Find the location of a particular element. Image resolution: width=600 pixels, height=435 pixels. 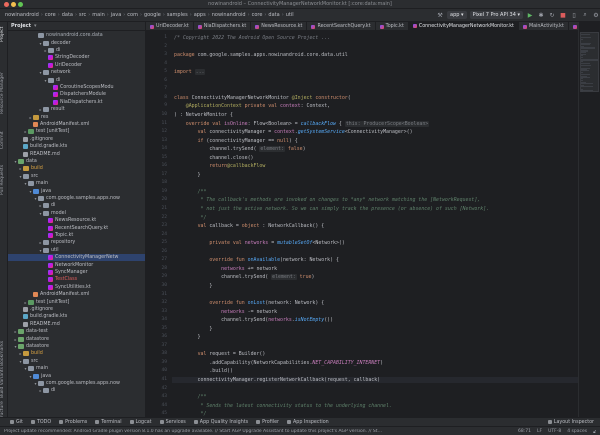

project-tree-item: ▾ src is located at coordinates (76, 361).